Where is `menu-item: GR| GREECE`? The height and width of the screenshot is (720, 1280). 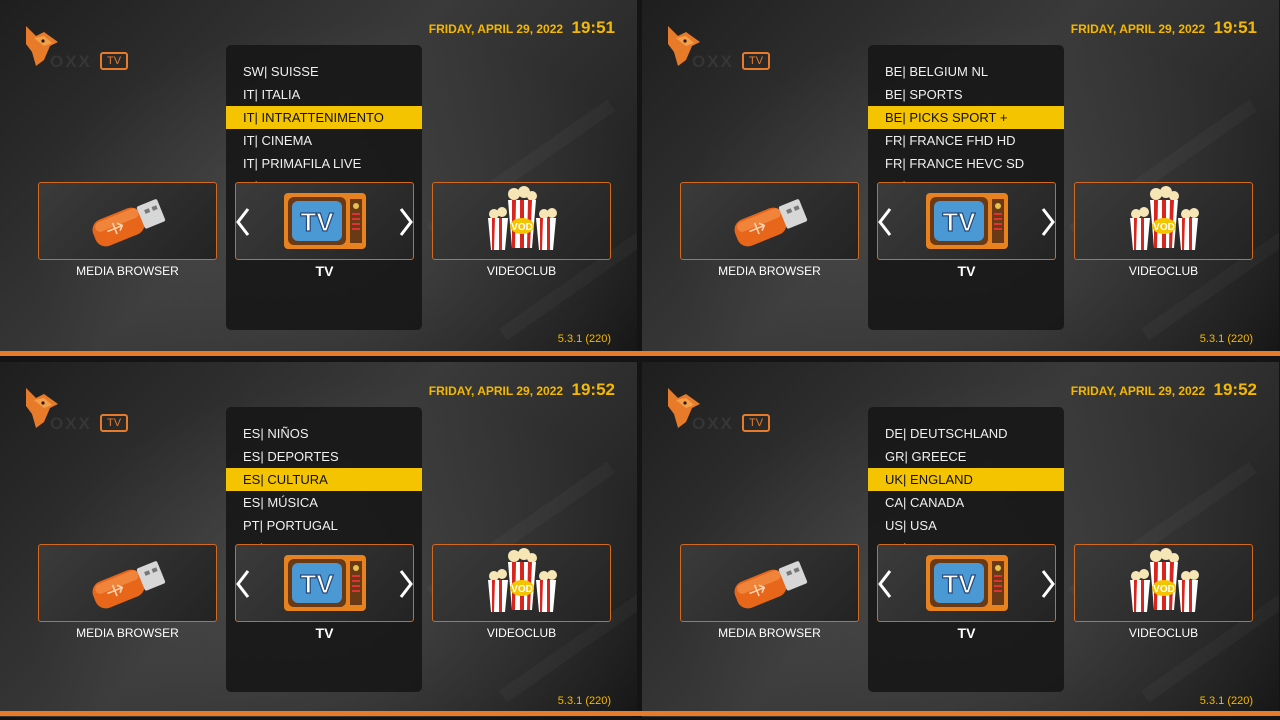 menu-item: GR| GREECE is located at coordinates (966, 456).